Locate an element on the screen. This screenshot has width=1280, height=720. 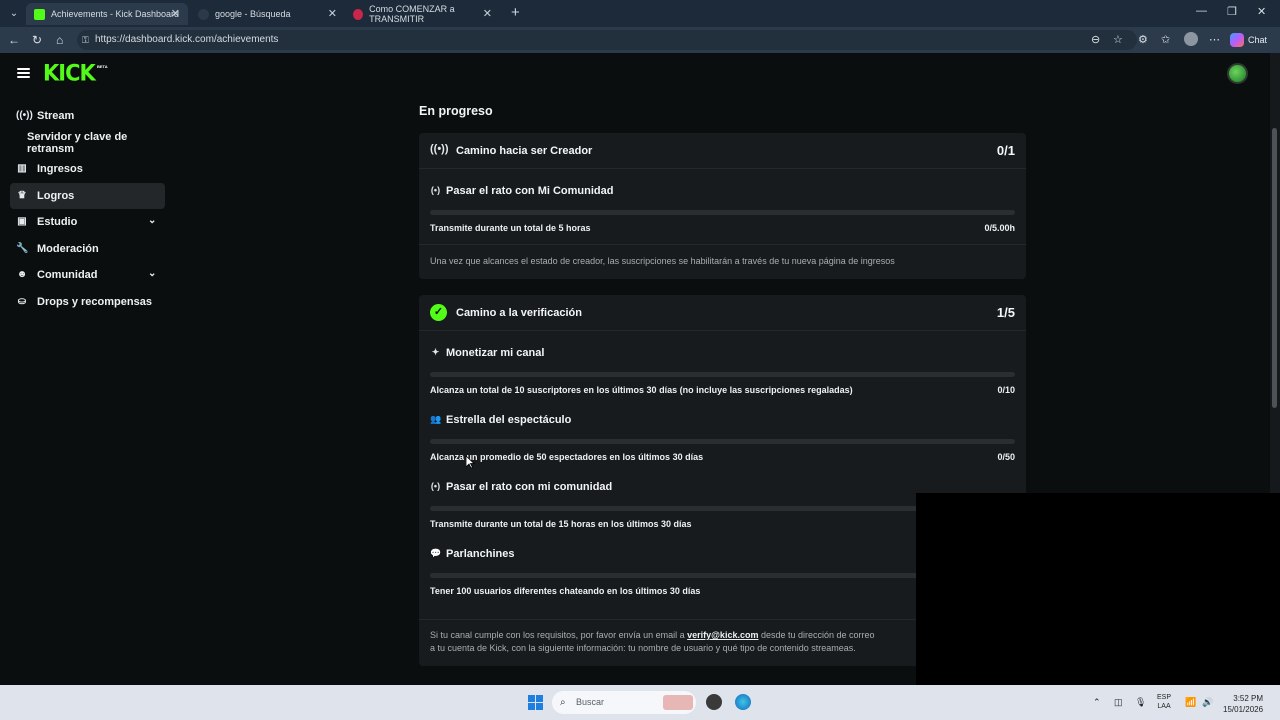
minimize-icon: — is located at coordinates (1201, 11).